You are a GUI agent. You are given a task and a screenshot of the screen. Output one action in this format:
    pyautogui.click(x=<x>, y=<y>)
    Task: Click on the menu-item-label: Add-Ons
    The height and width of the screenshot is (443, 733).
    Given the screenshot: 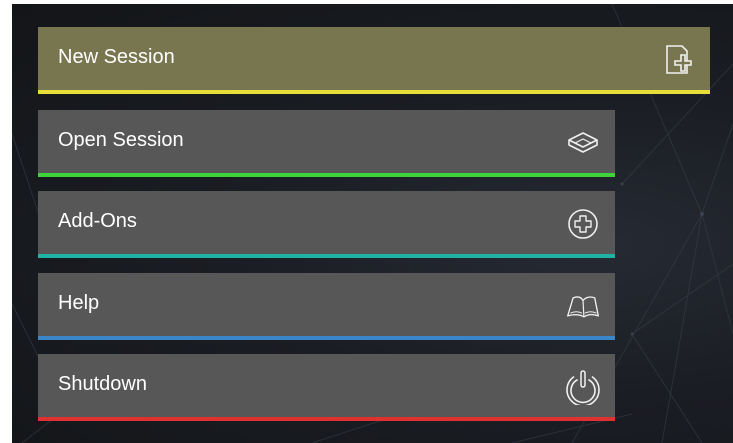 What is the action you would take?
    pyautogui.click(x=97, y=221)
    